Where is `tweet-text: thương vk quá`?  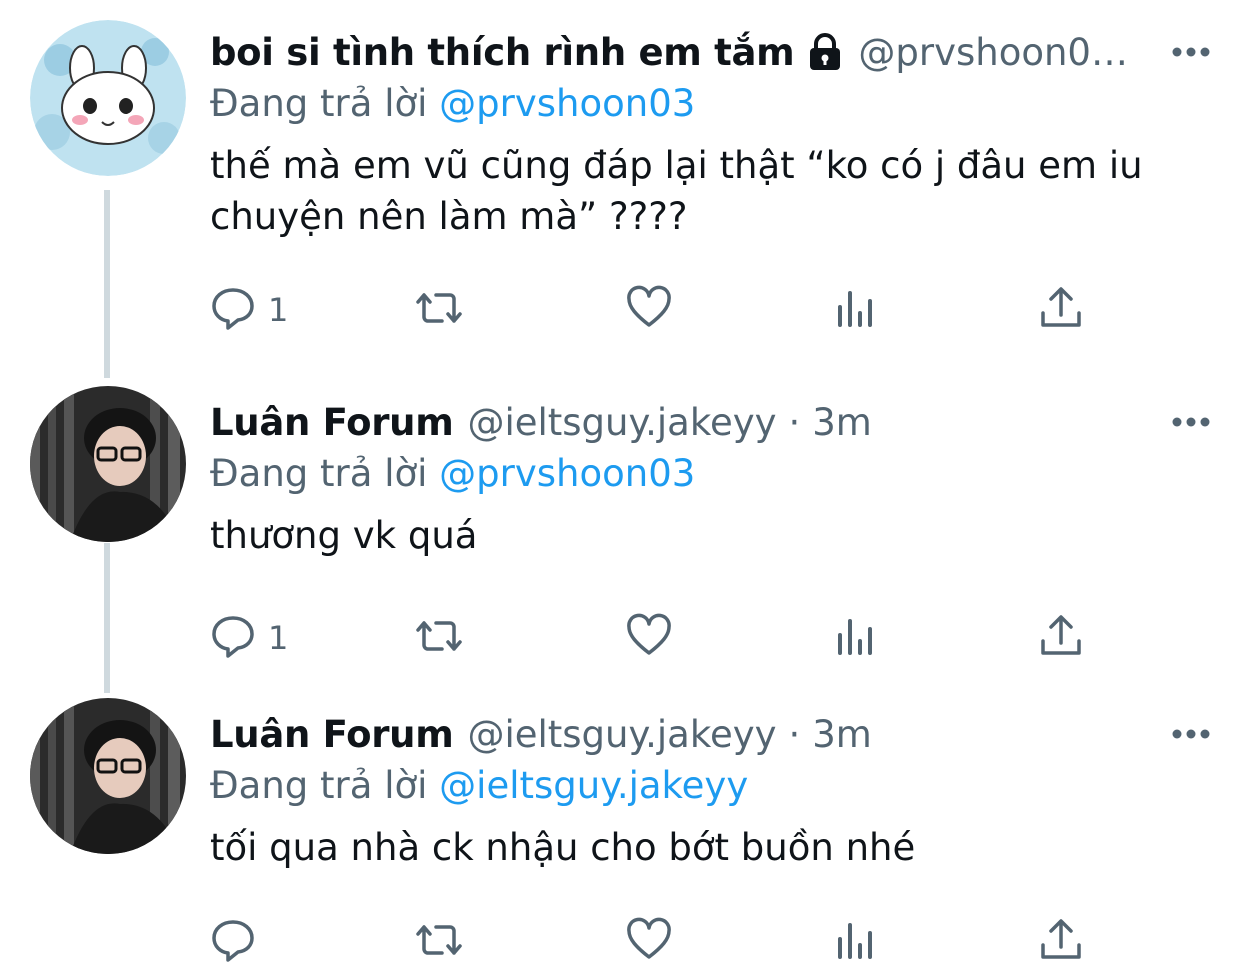 tweet-text: thương vk quá is located at coordinates (344, 535).